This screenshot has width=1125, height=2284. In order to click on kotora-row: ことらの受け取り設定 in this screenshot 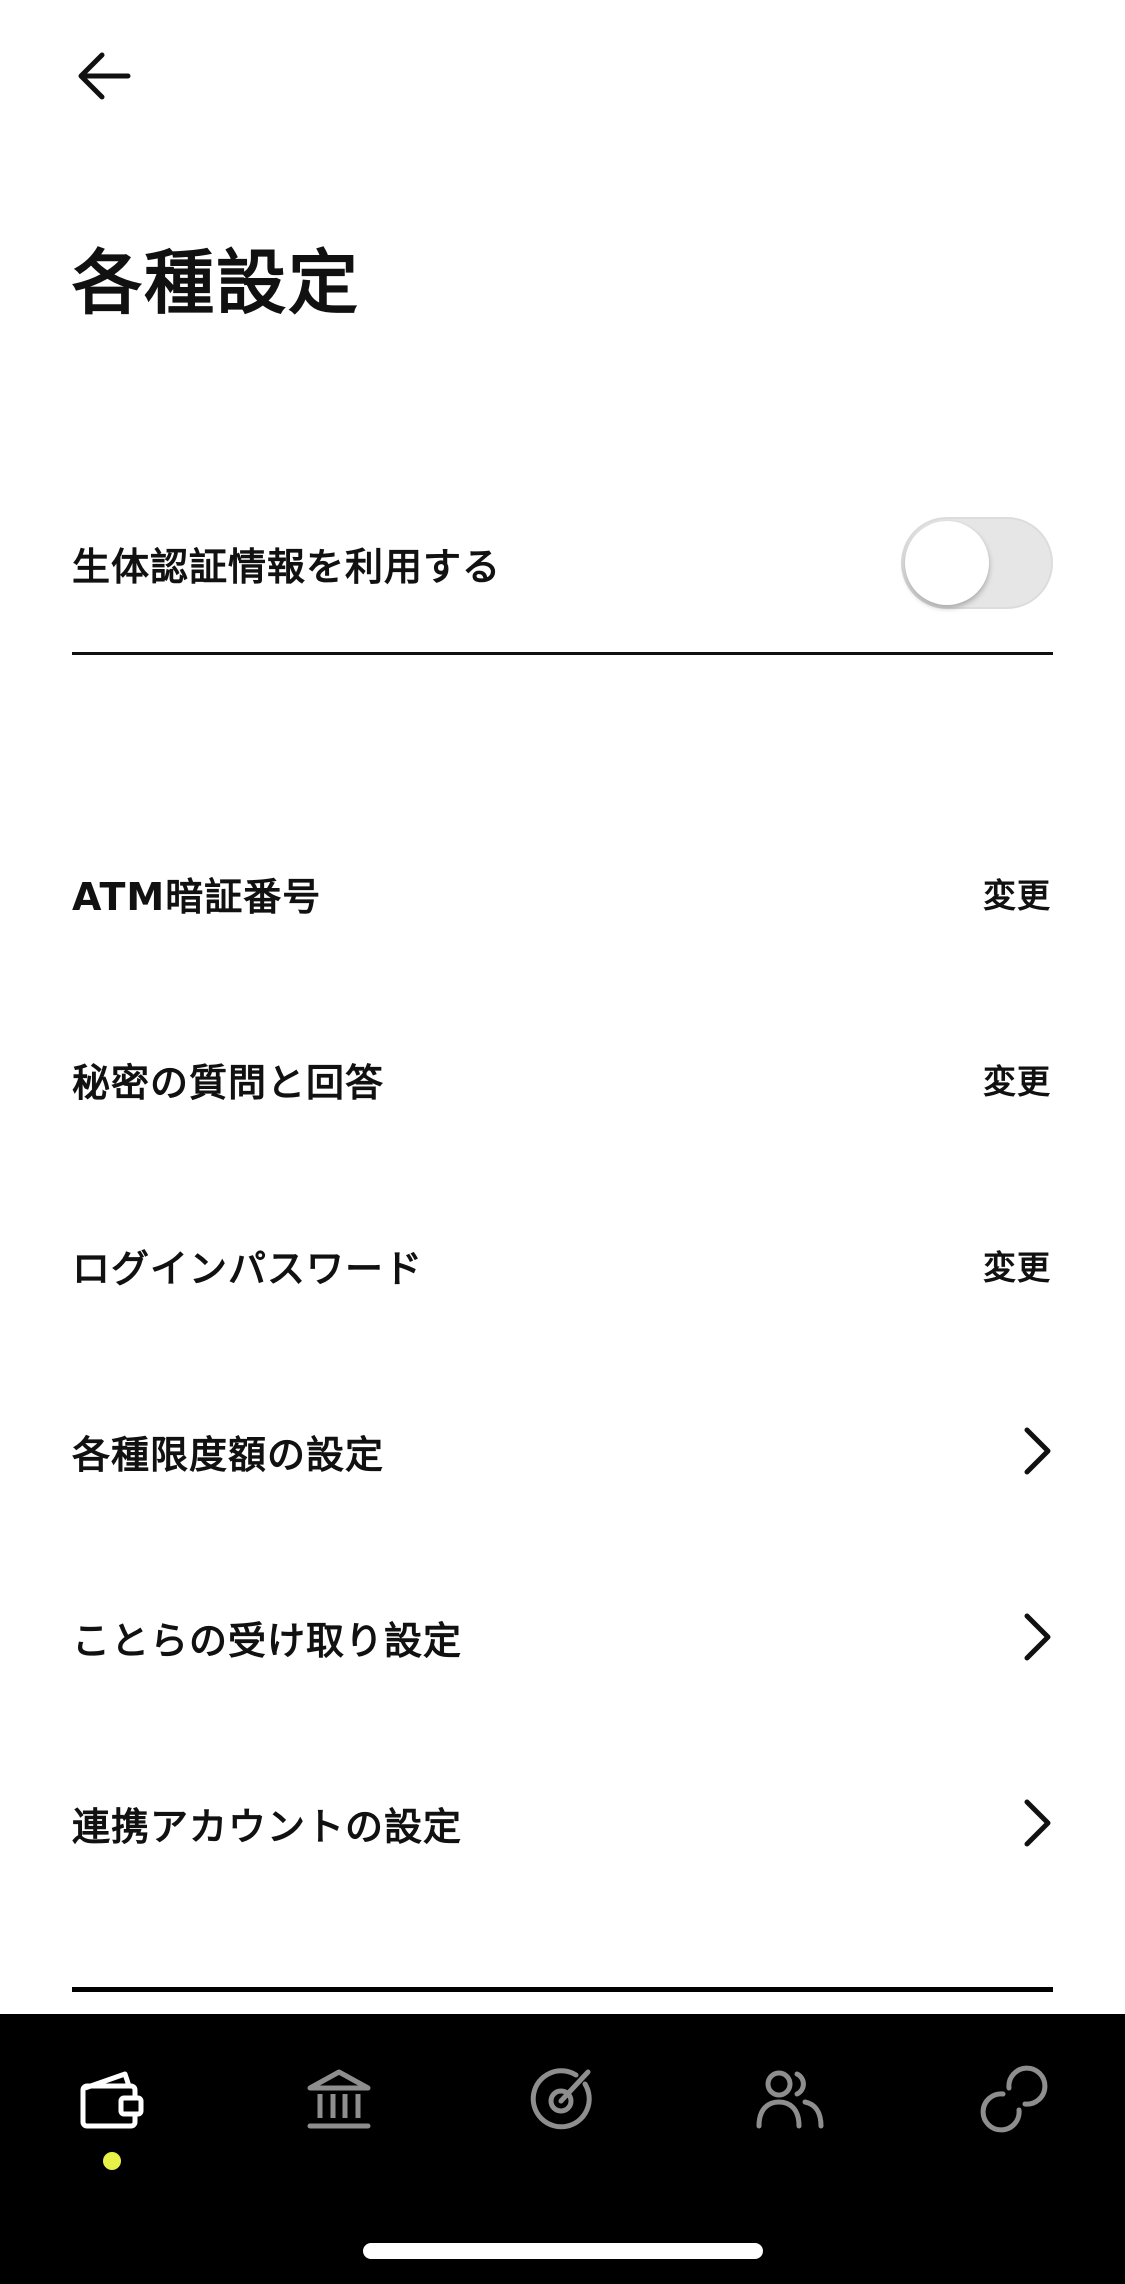, I will do `click(562, 1637)`.